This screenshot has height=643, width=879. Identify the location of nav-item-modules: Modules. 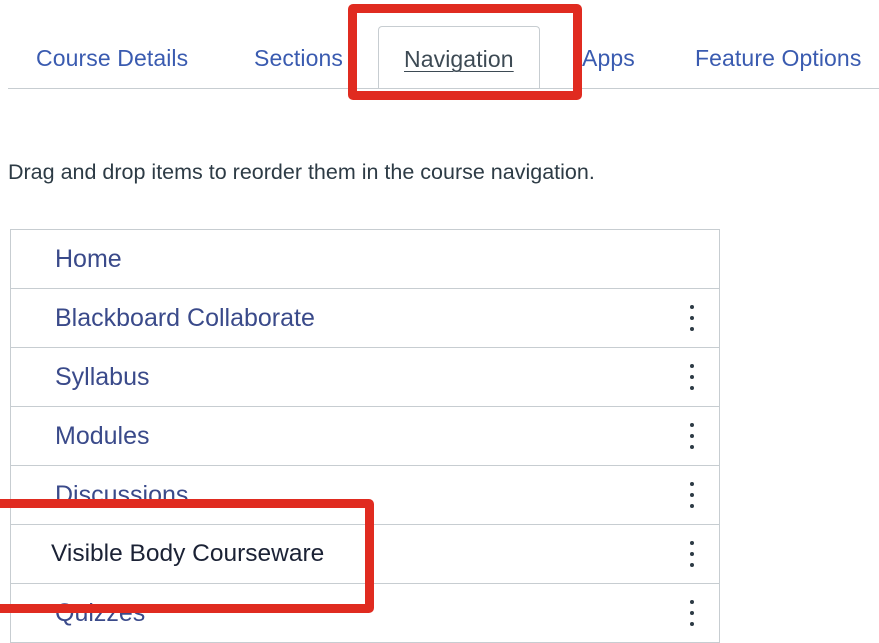
(365, 436).